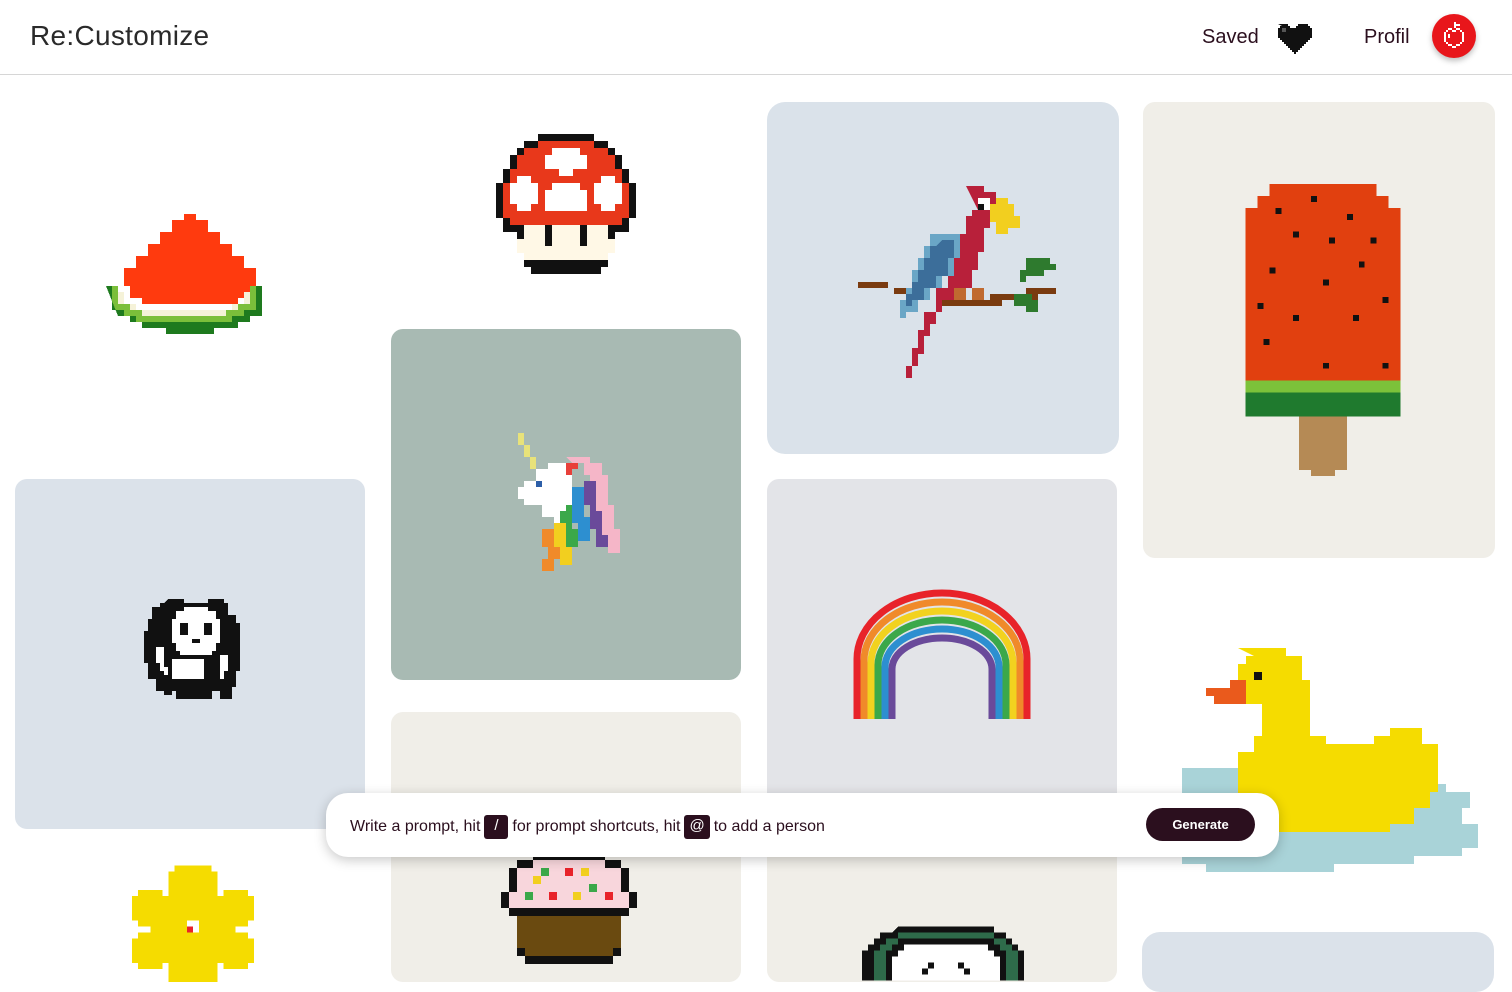 This screenshot has height=992, width=1512. I want to click on gallery-item-rainbow, so click(942, 649).